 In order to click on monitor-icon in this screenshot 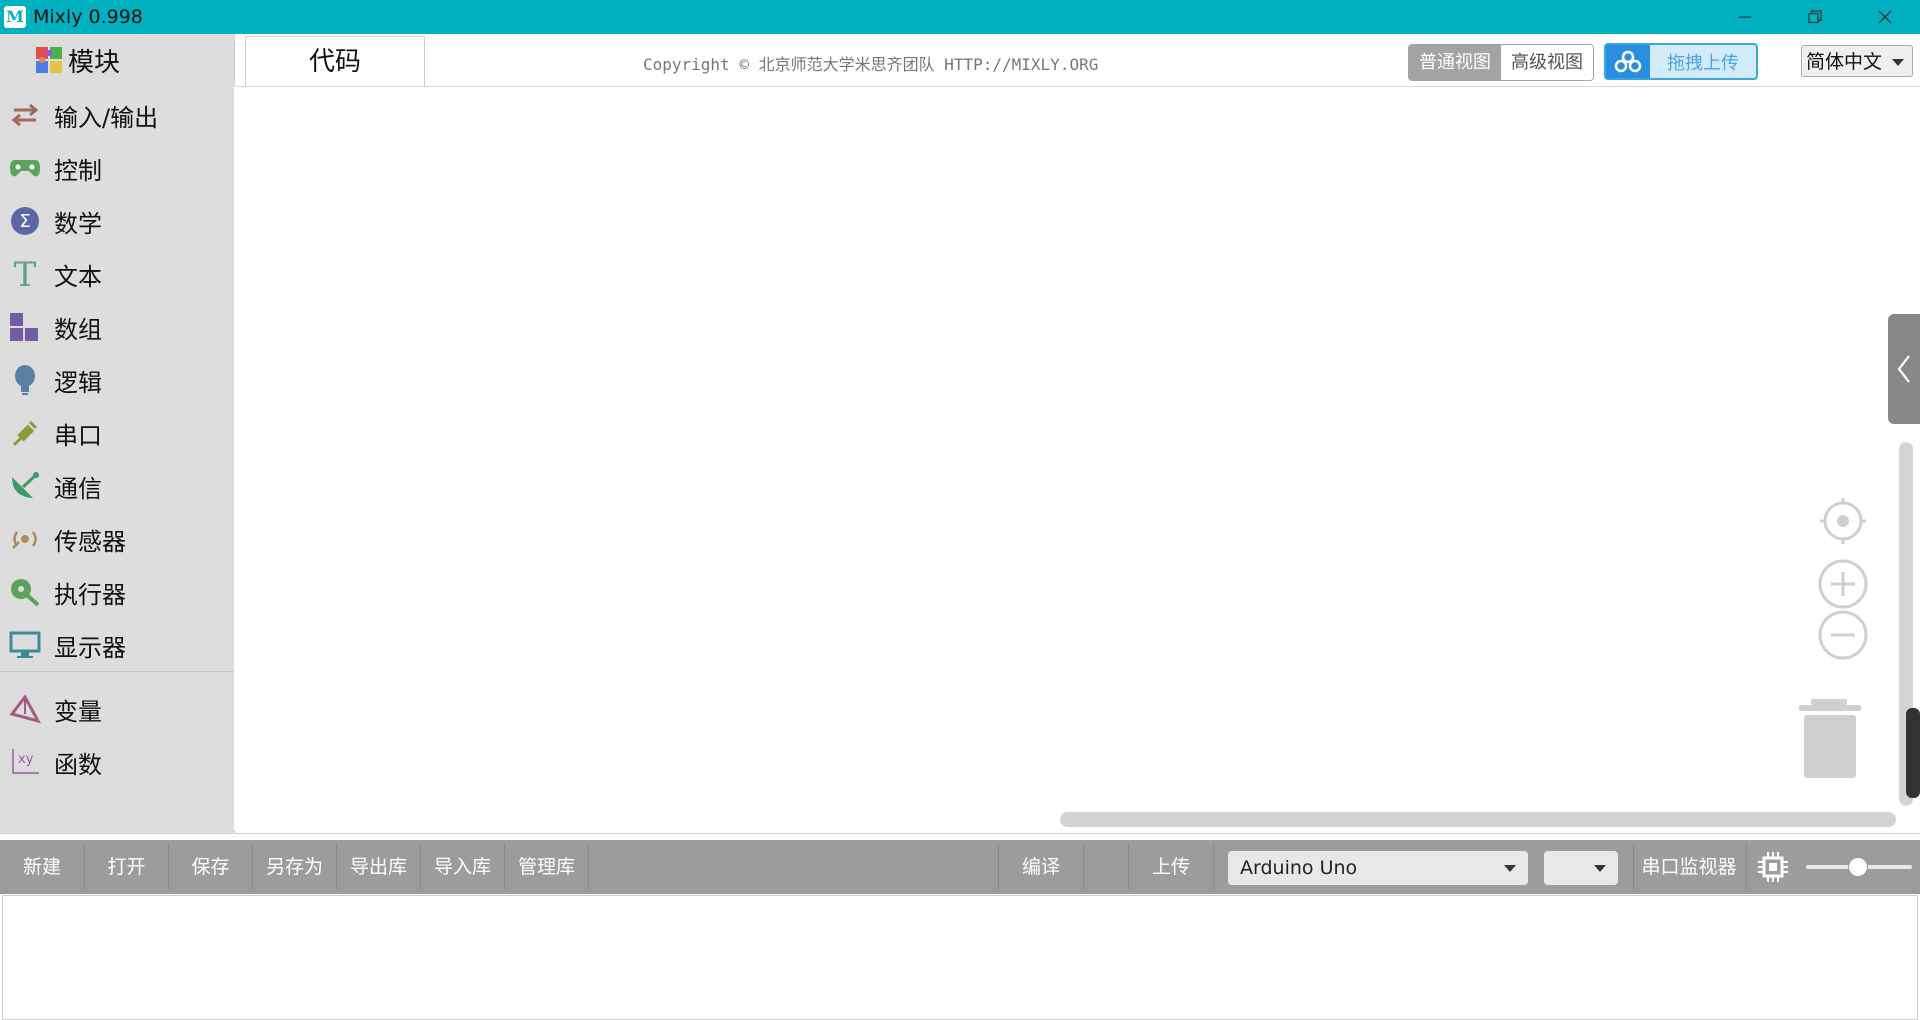, I will do `click(25, 645)`.